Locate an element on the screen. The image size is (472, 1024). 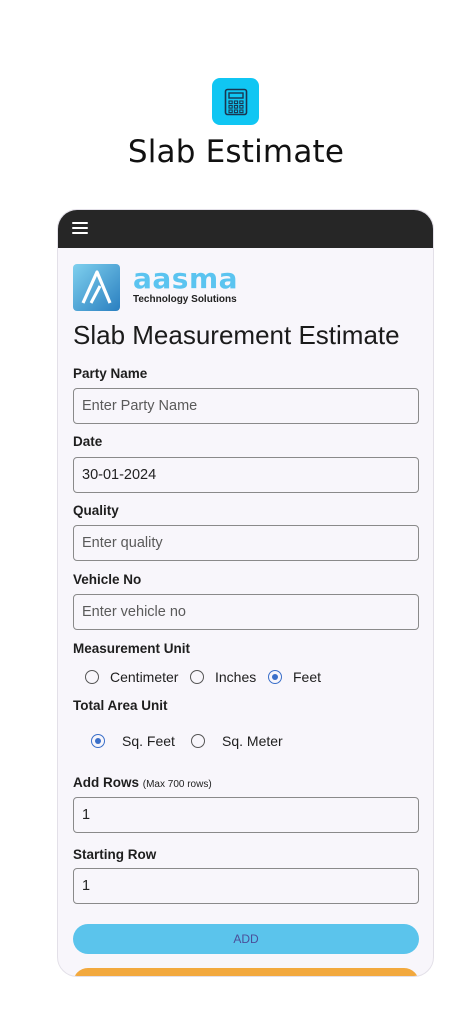
radio-label-feet: Feet is located at coordinates (307, 677).